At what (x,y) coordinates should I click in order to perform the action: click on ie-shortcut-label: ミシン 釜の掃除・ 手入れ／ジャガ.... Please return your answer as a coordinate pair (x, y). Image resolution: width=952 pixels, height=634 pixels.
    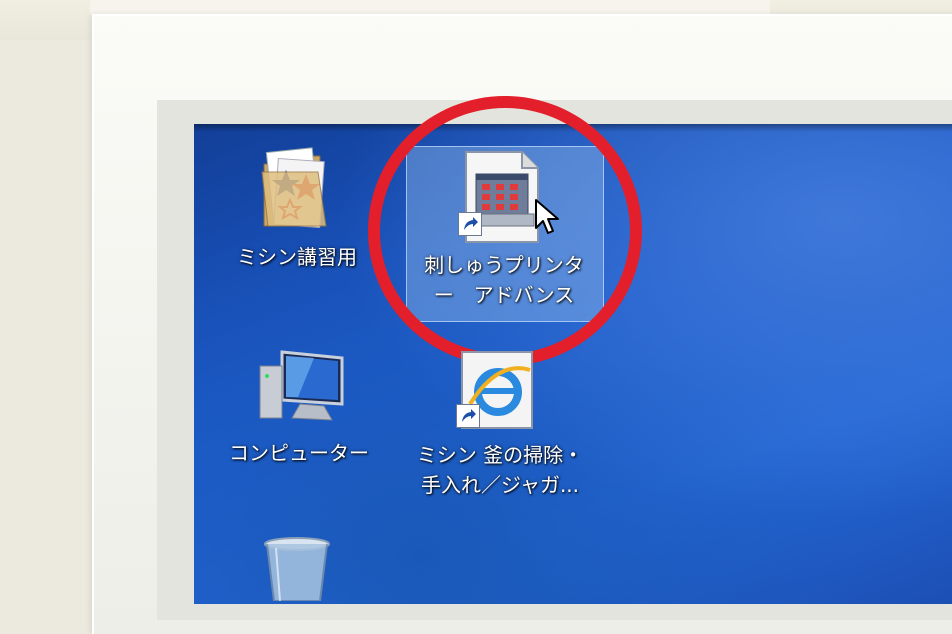
    Looking at the image, I should click on (500, 470).